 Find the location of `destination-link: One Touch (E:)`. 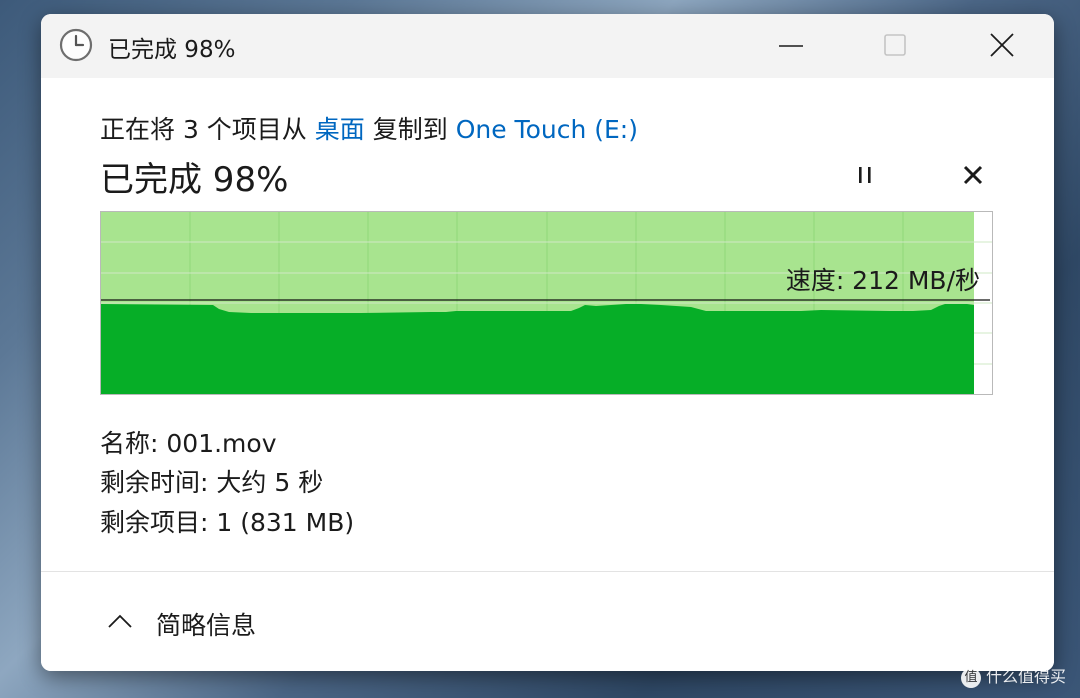

destination-link: One Touch (E:) is located at coordinates (547, 129).